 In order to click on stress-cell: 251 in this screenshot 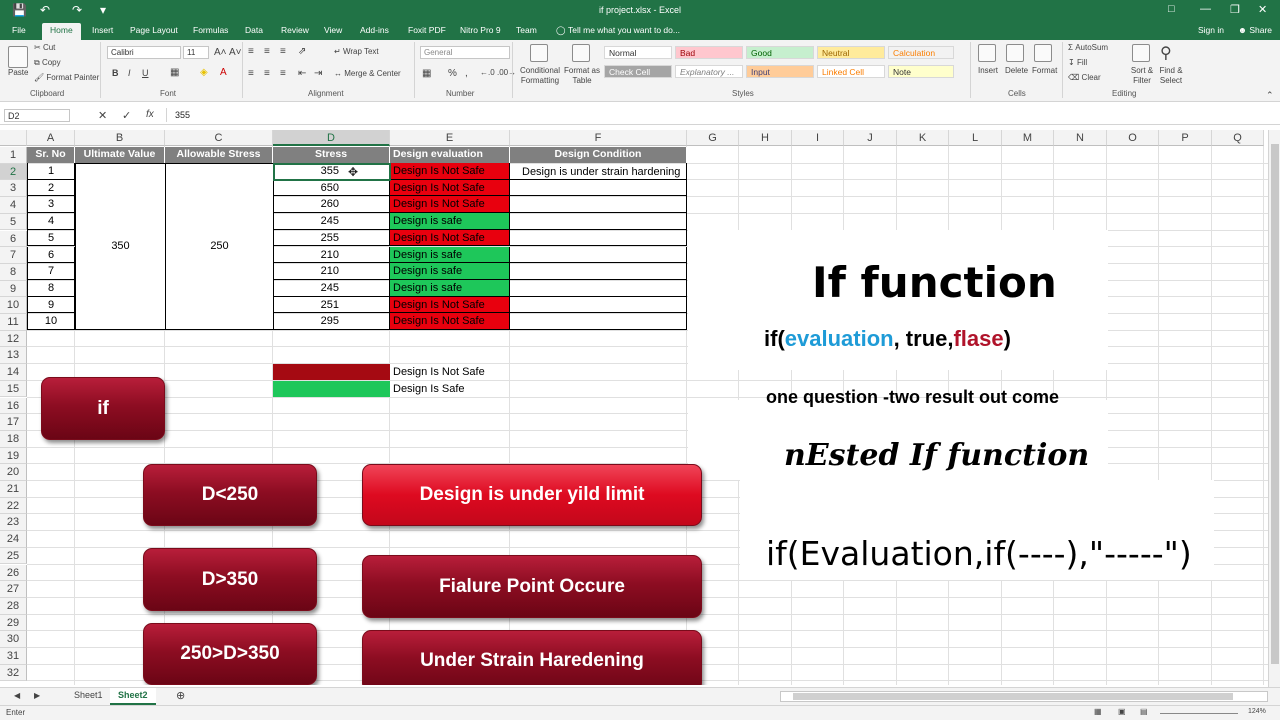, I will do `click(331, 305)`.